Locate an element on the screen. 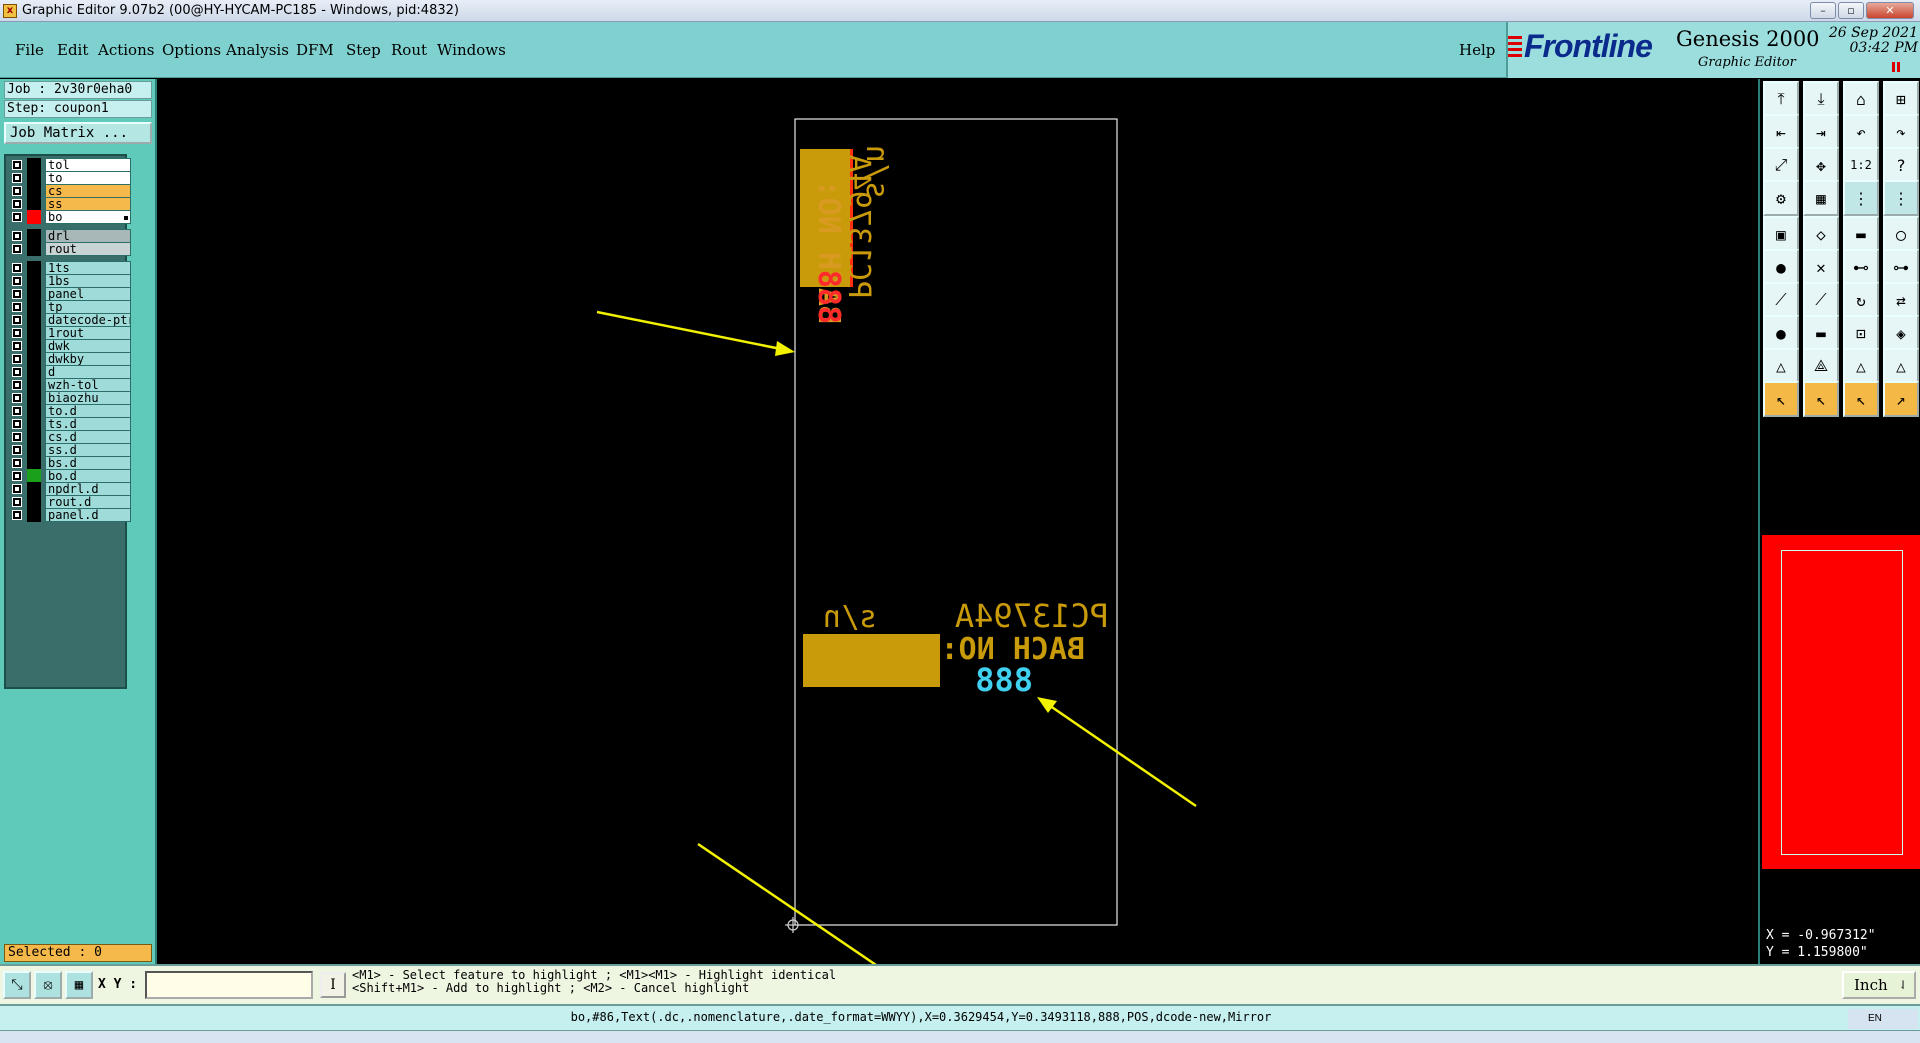  layer-name: bo is located at coordinates (88, 217).